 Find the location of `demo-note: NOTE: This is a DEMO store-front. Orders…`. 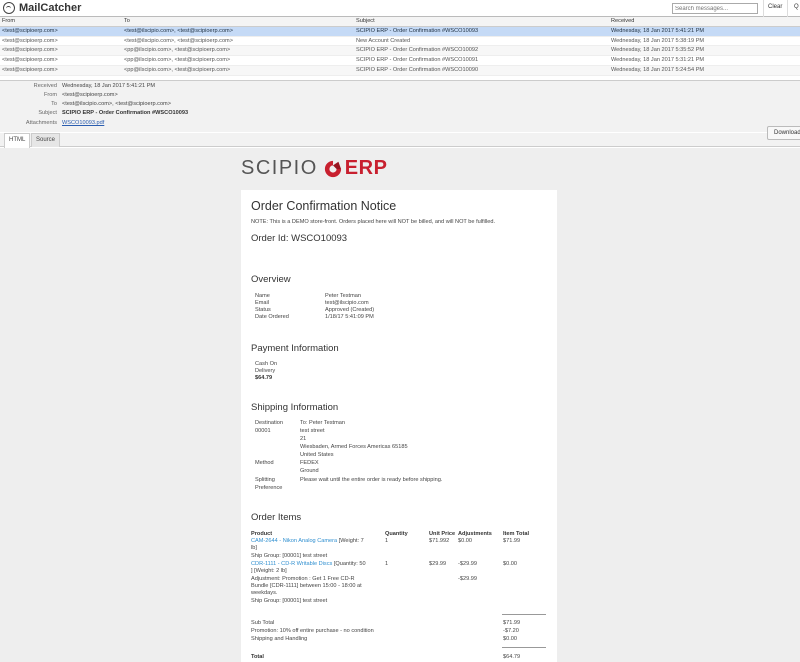

demo-note: NOTE: This is a DEMO store-front. Orders… is located at coordinates (373, 222).